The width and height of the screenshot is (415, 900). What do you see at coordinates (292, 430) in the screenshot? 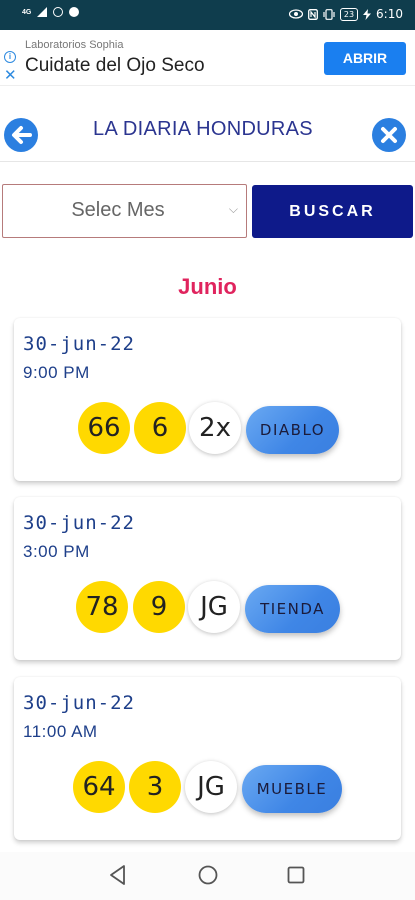
I see `result-word-pill: DIABLO` at bounding box center [292, 430].